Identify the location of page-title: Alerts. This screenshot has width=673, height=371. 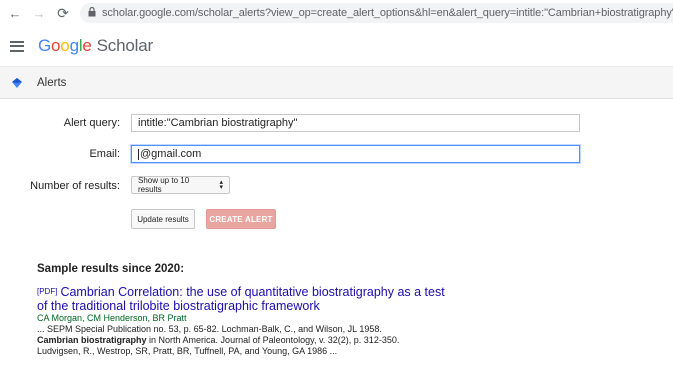
(52, 82).